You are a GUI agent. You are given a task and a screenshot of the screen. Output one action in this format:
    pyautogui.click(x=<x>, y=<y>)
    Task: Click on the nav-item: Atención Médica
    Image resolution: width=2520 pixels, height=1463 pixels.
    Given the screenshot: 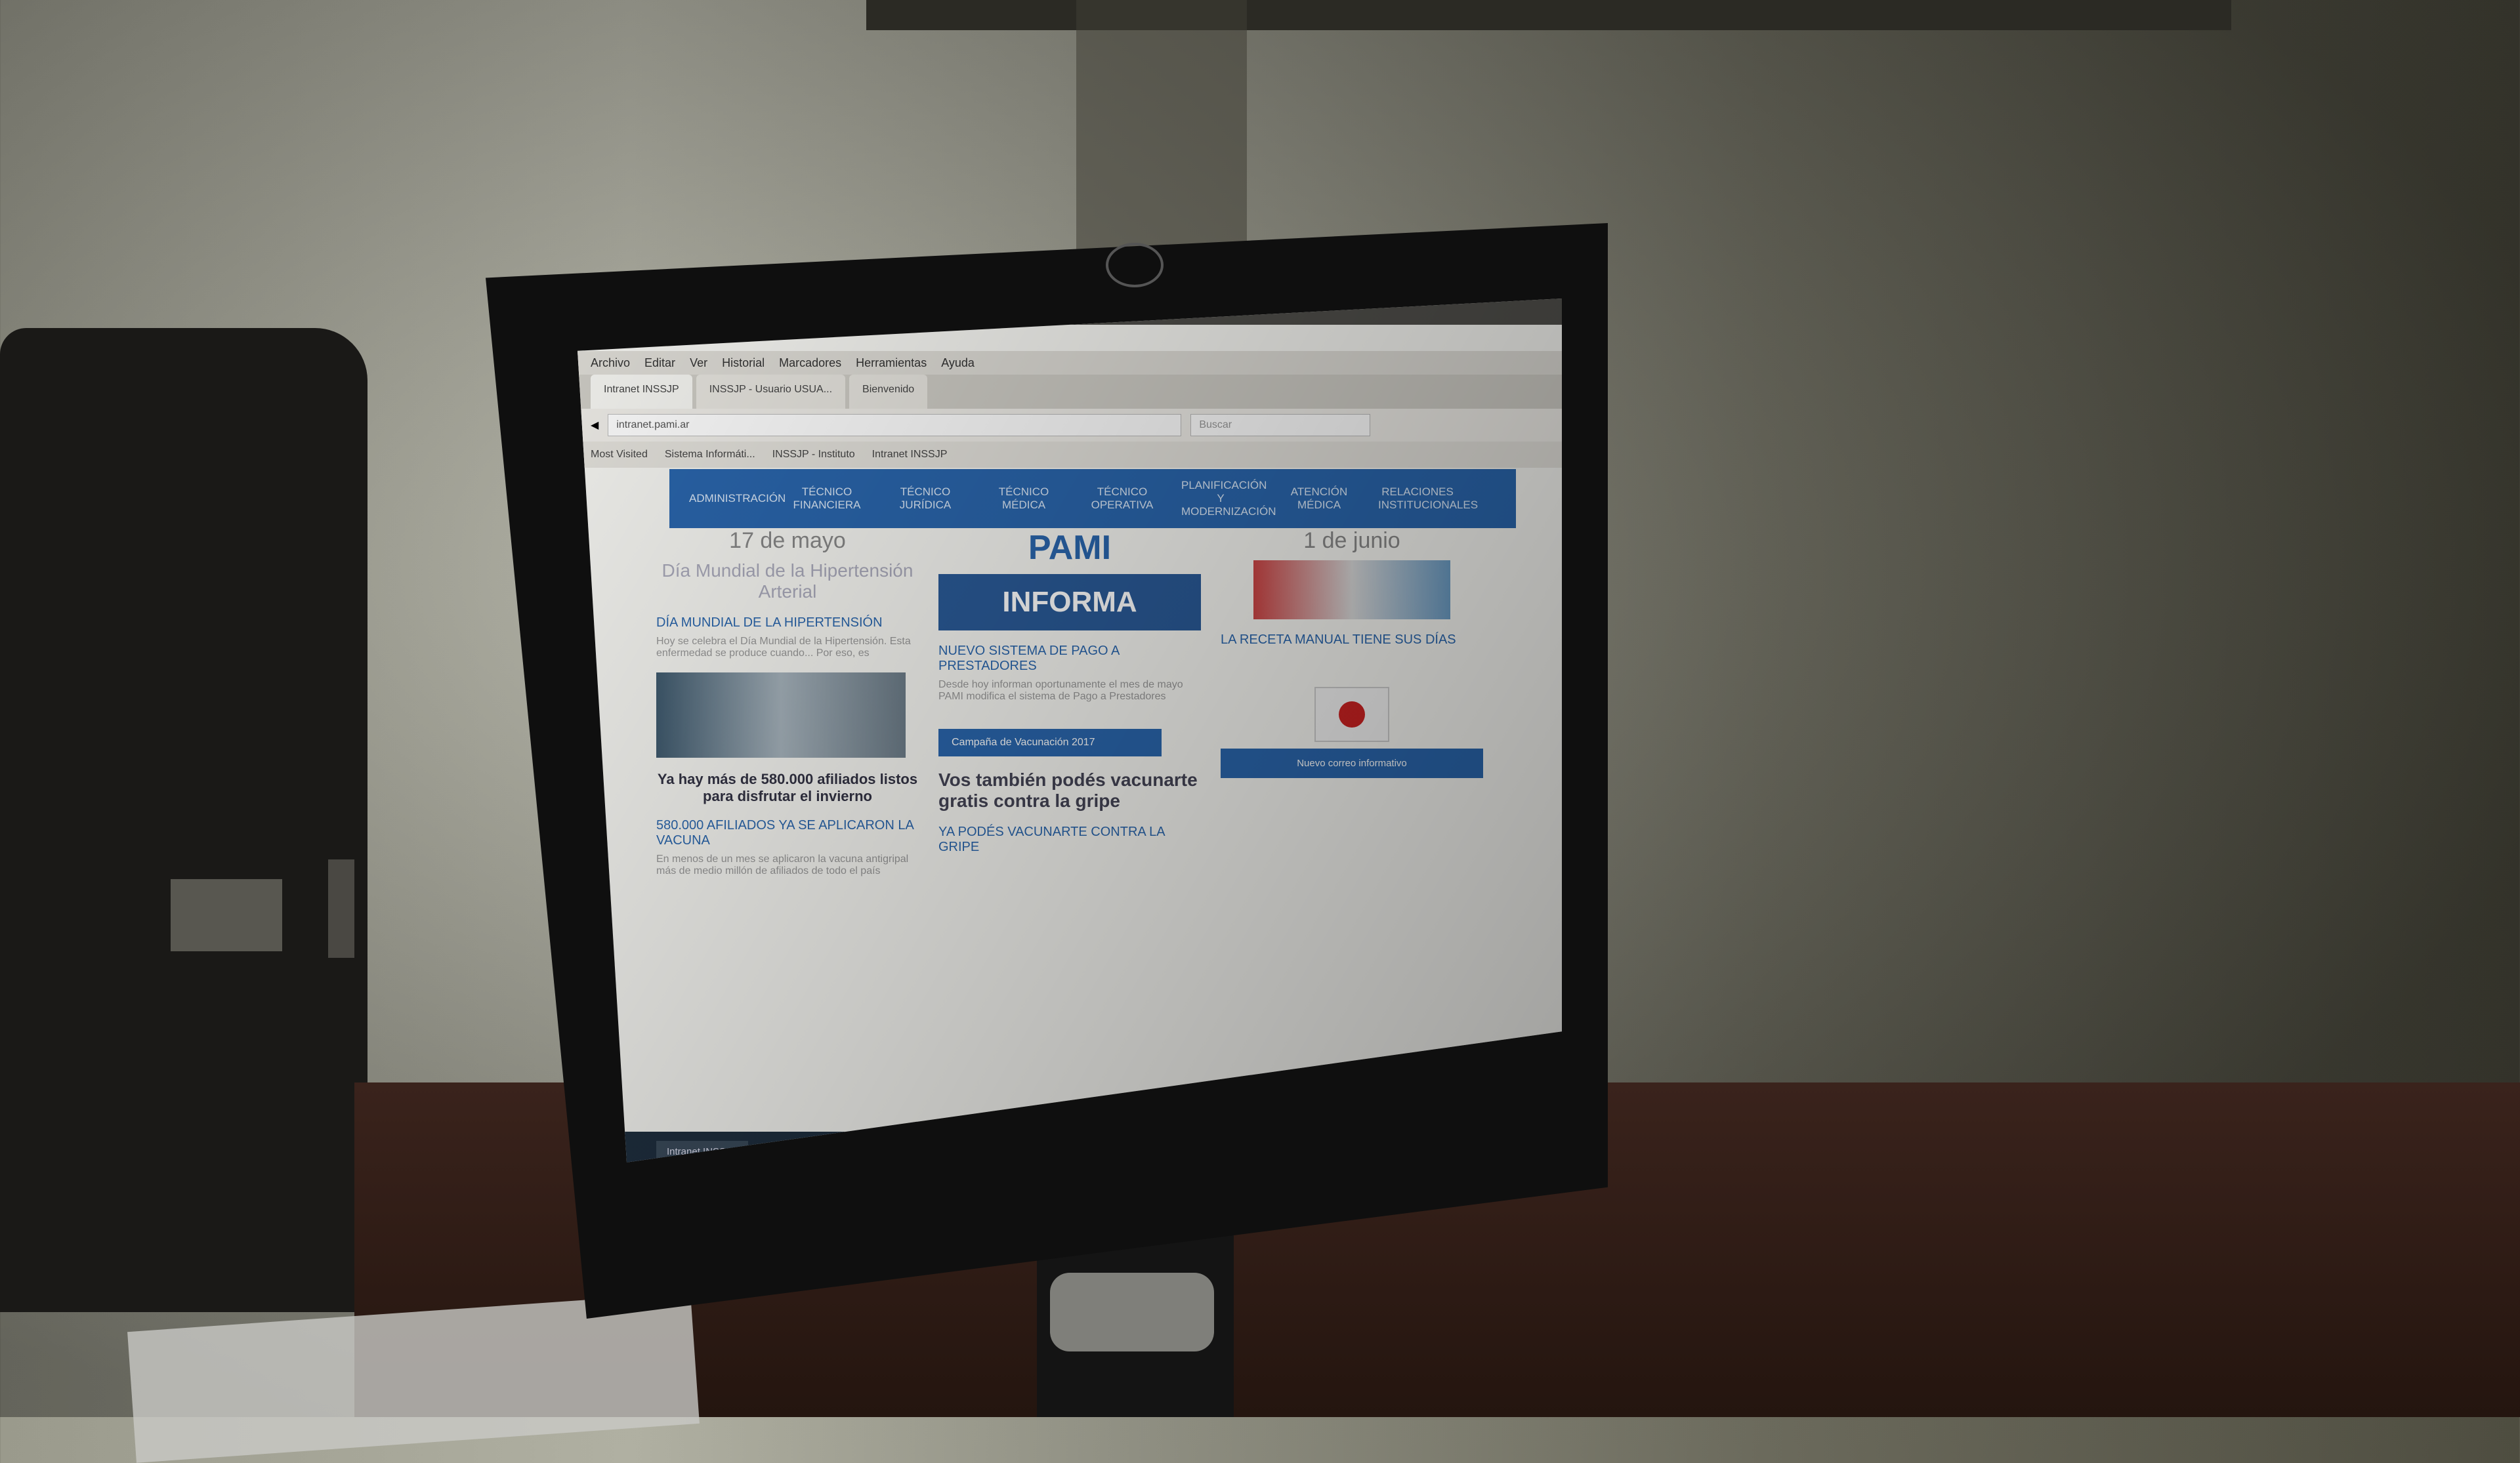 What is the action you would take?
    pyautogui.click(x=1319, y=499)
    